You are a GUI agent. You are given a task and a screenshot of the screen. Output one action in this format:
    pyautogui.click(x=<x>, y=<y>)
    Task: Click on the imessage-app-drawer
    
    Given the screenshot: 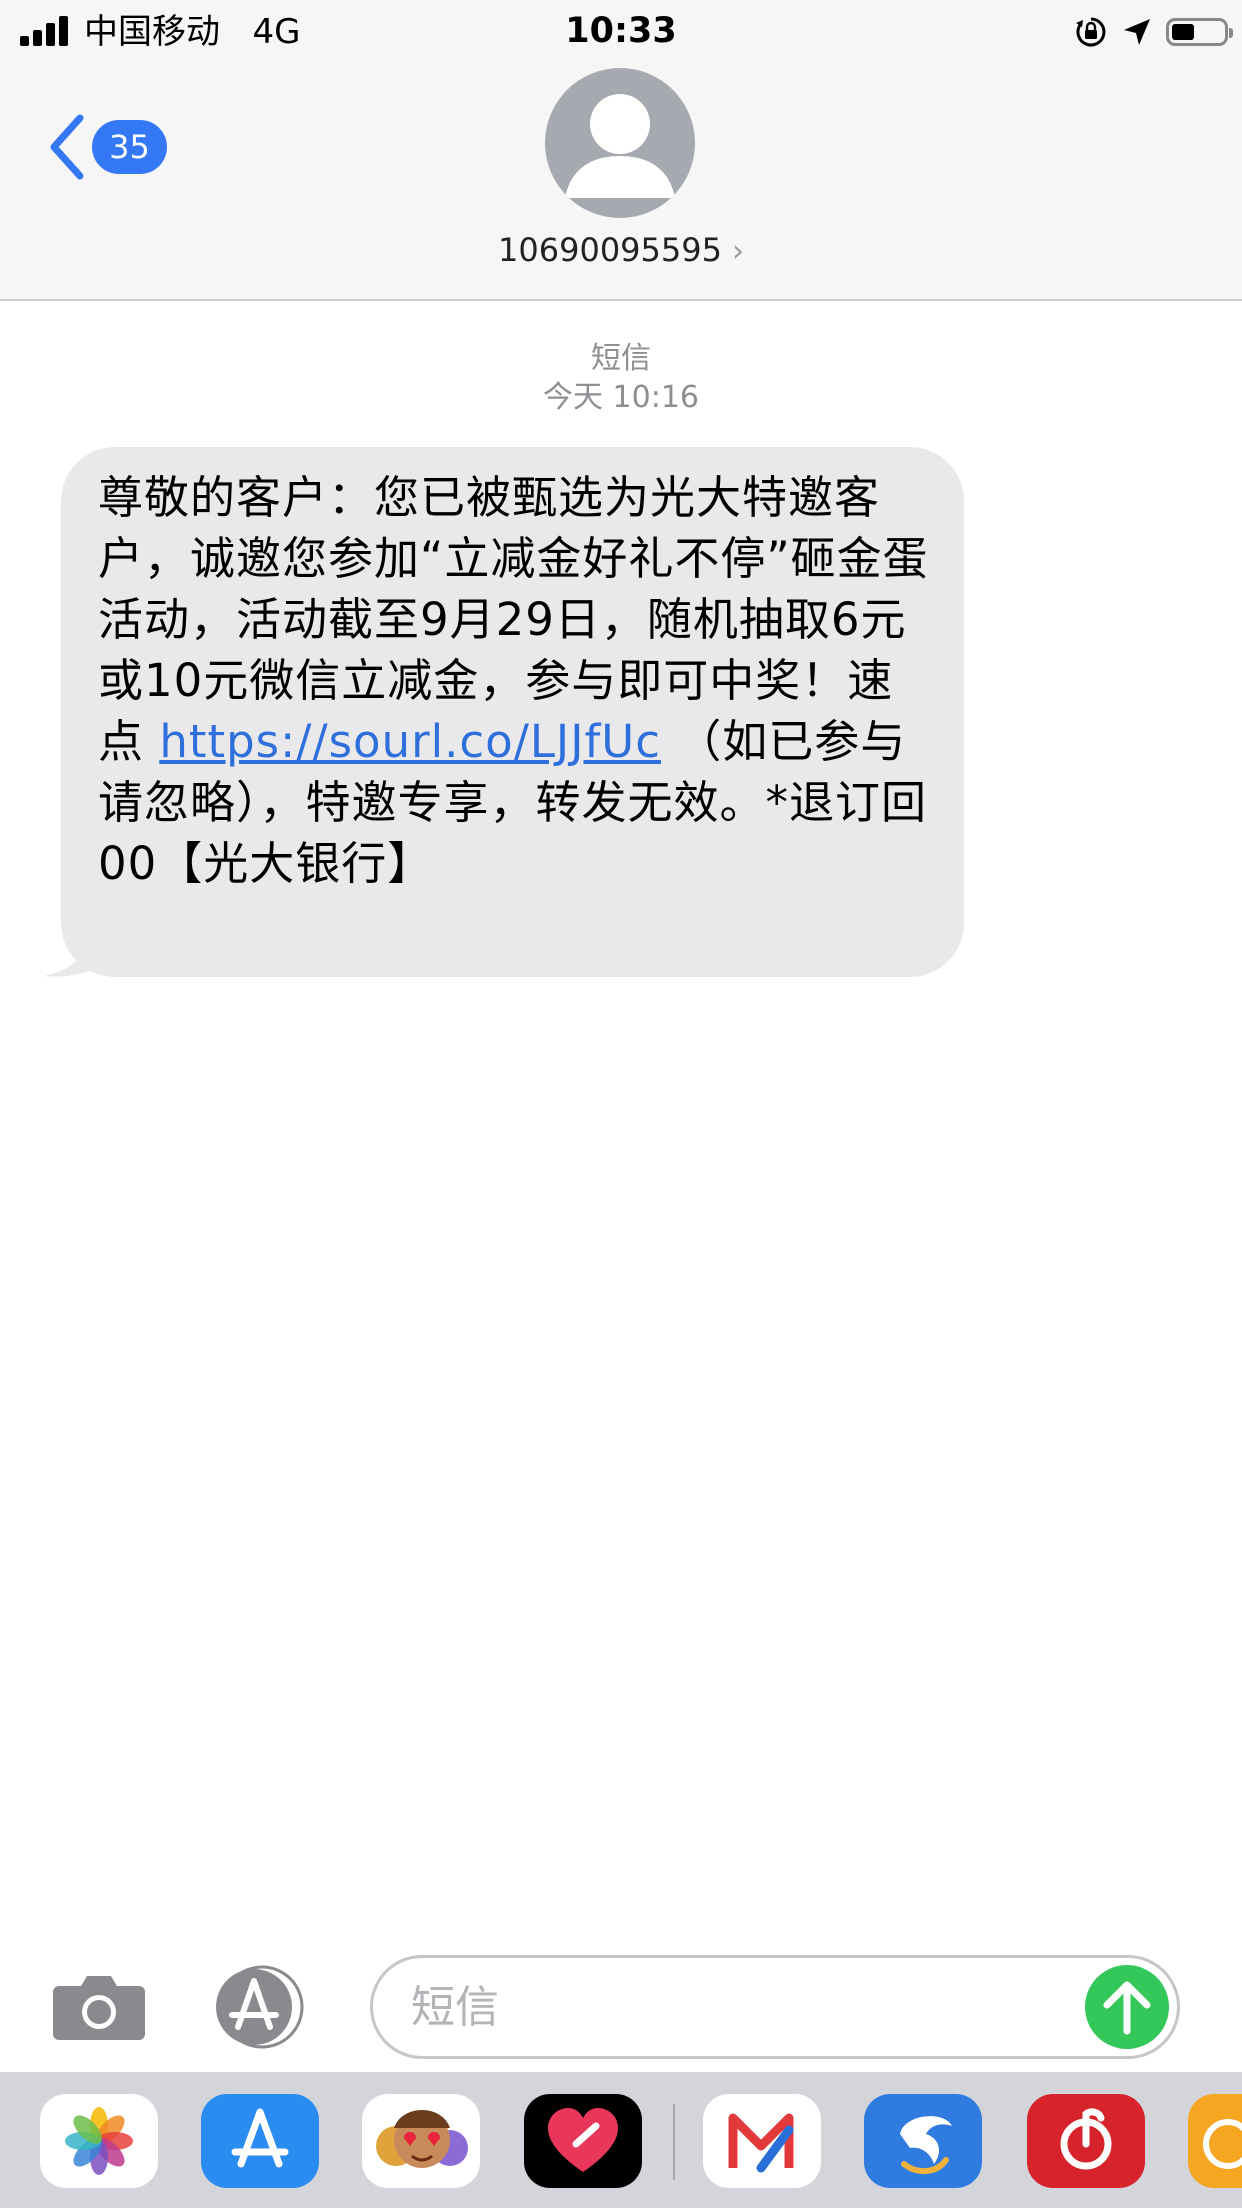 What is the action you would take?
    pyautogui.click(x=621, y=2140)
    